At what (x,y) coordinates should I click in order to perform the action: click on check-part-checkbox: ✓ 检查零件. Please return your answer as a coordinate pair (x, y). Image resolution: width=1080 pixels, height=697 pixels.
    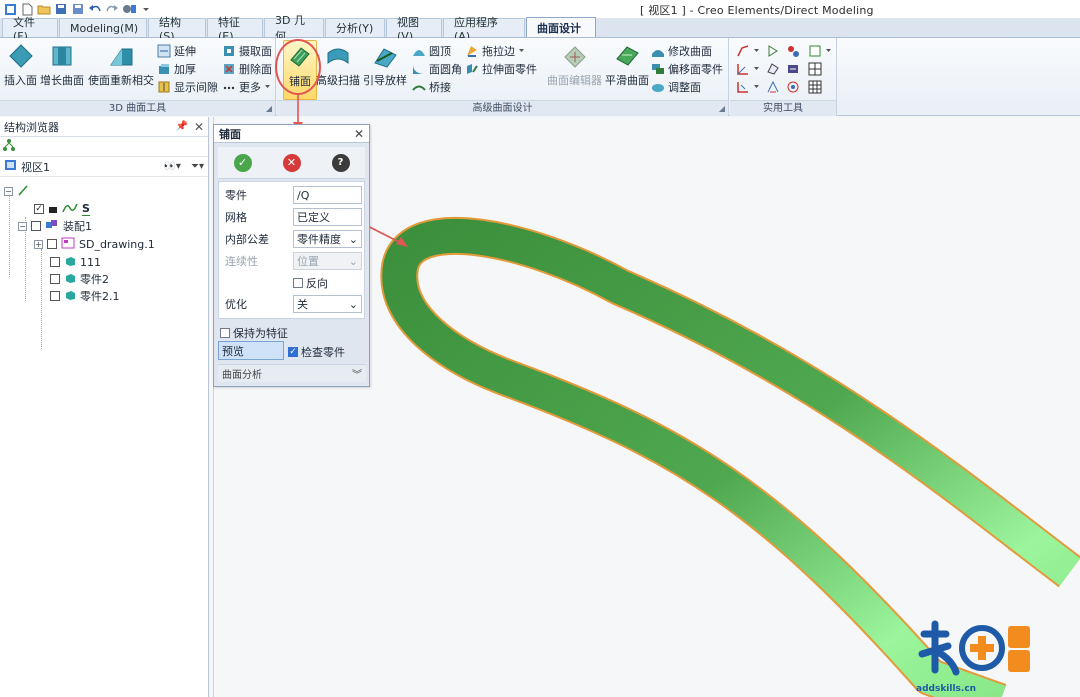
    Looking at the image, I should click on (316, 352).